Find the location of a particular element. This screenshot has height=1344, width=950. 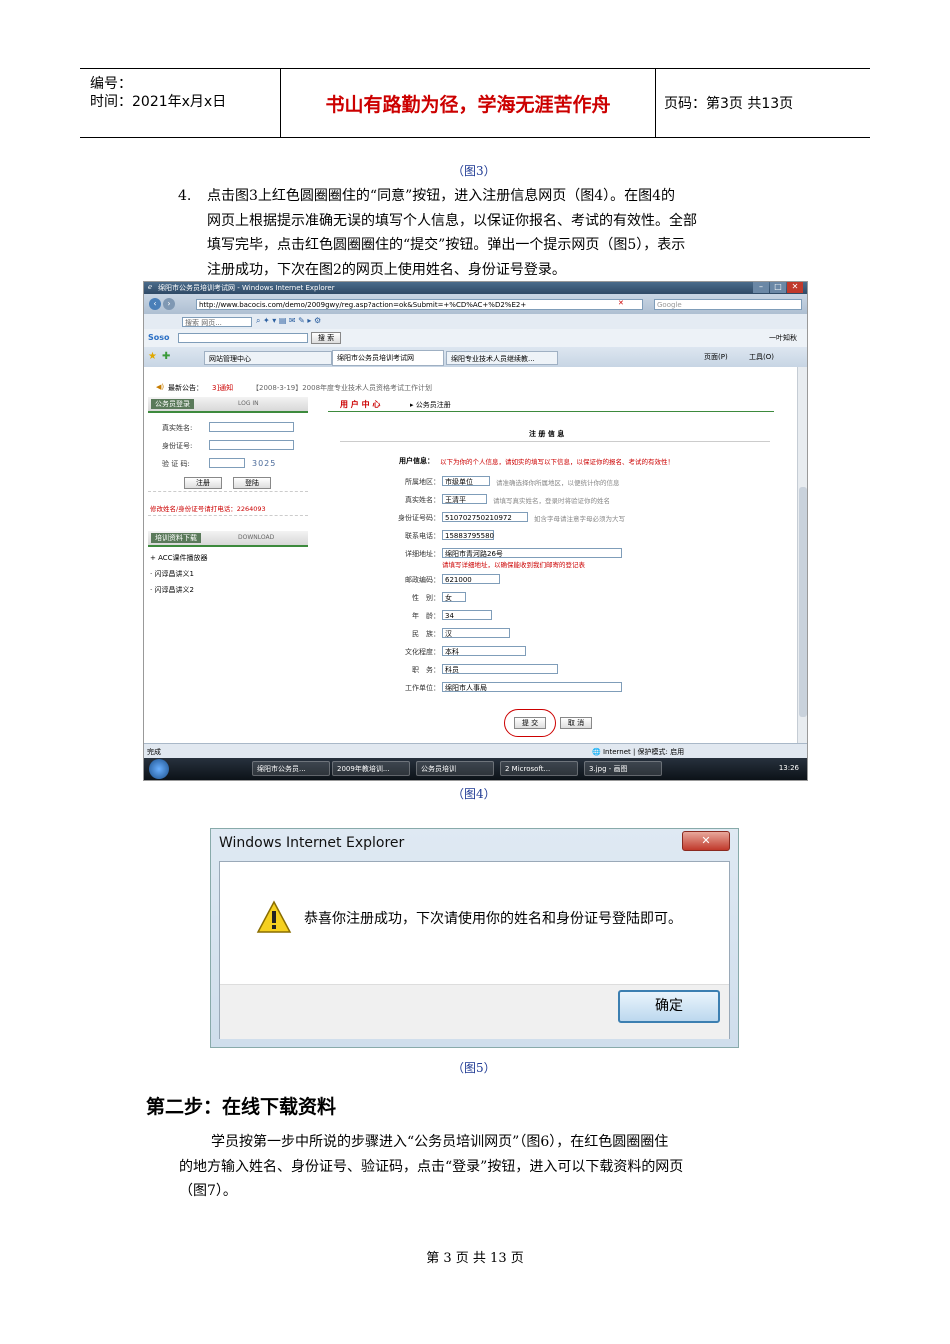

breadcrumb: ▸ 公务员注册 is located at coordinates (430, 405).